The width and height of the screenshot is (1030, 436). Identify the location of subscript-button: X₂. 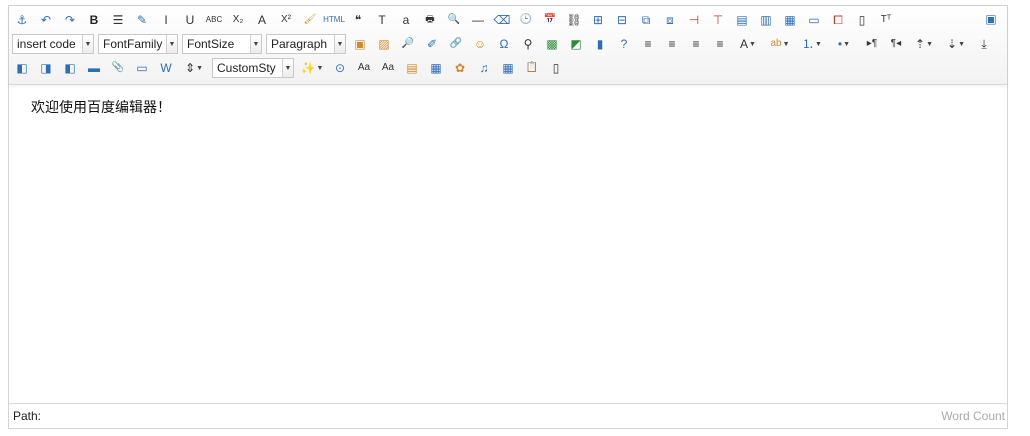
(238, 20).